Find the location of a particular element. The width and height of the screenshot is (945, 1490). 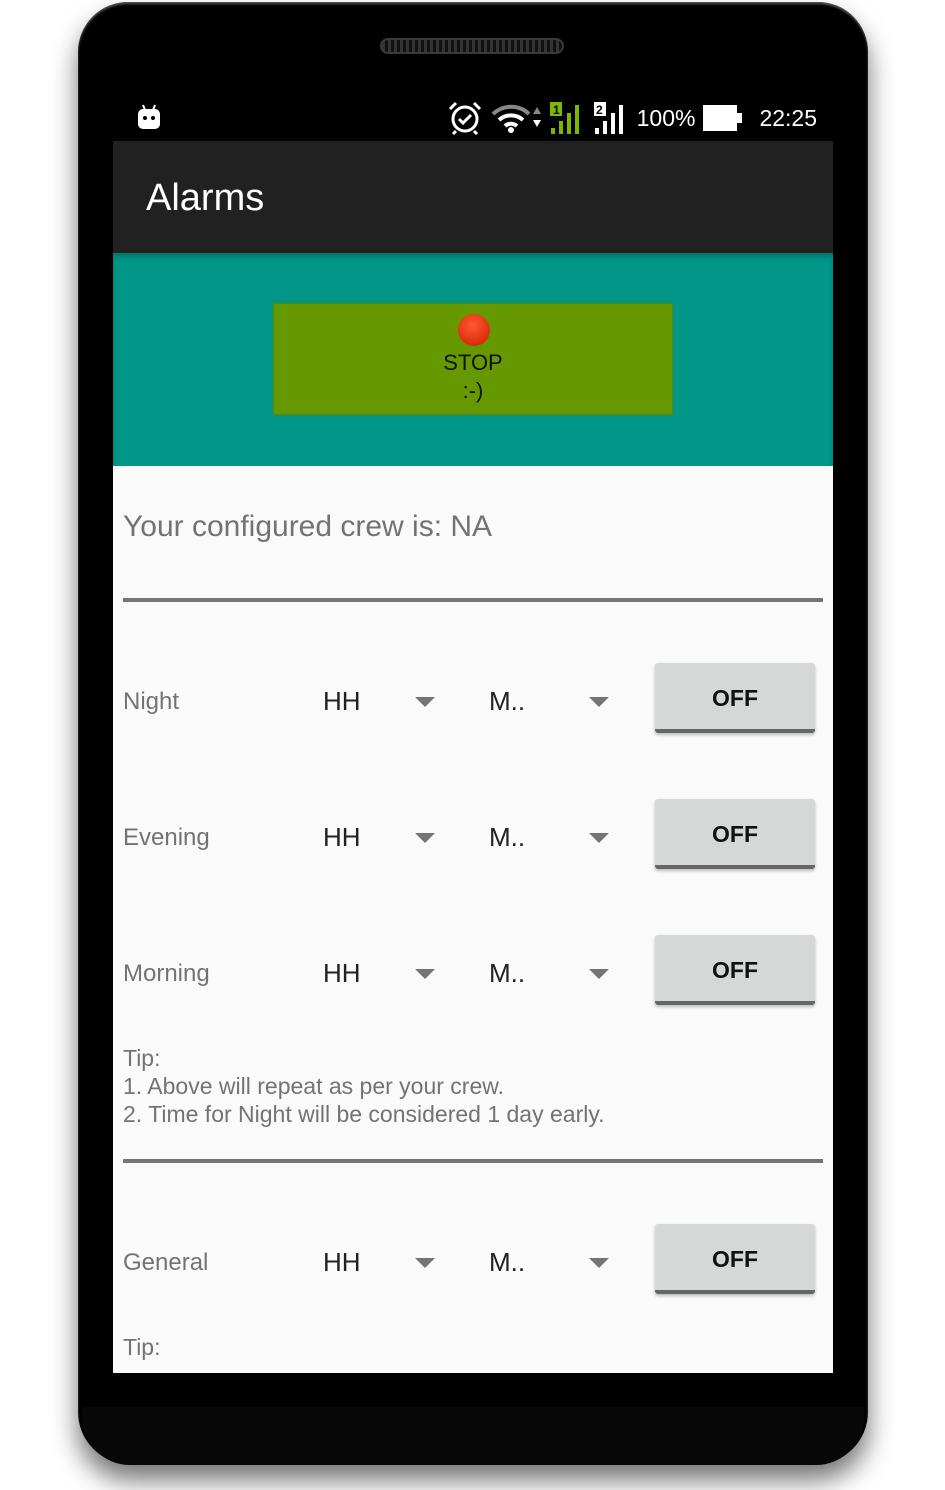

alarm-row-general: General HH M.. OFF is located at coordinates (473, 1262).